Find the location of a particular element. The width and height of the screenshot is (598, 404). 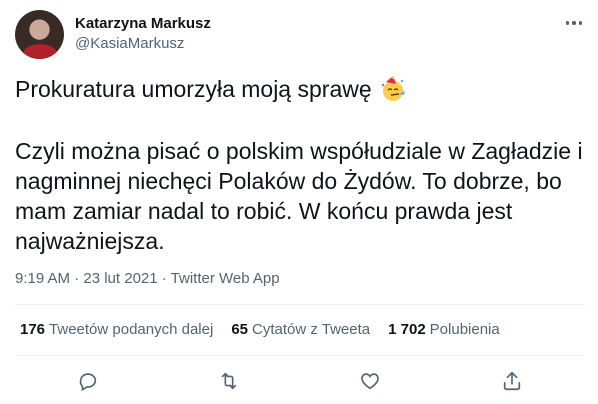

retweet-icon is located at coordinates (229, 381).